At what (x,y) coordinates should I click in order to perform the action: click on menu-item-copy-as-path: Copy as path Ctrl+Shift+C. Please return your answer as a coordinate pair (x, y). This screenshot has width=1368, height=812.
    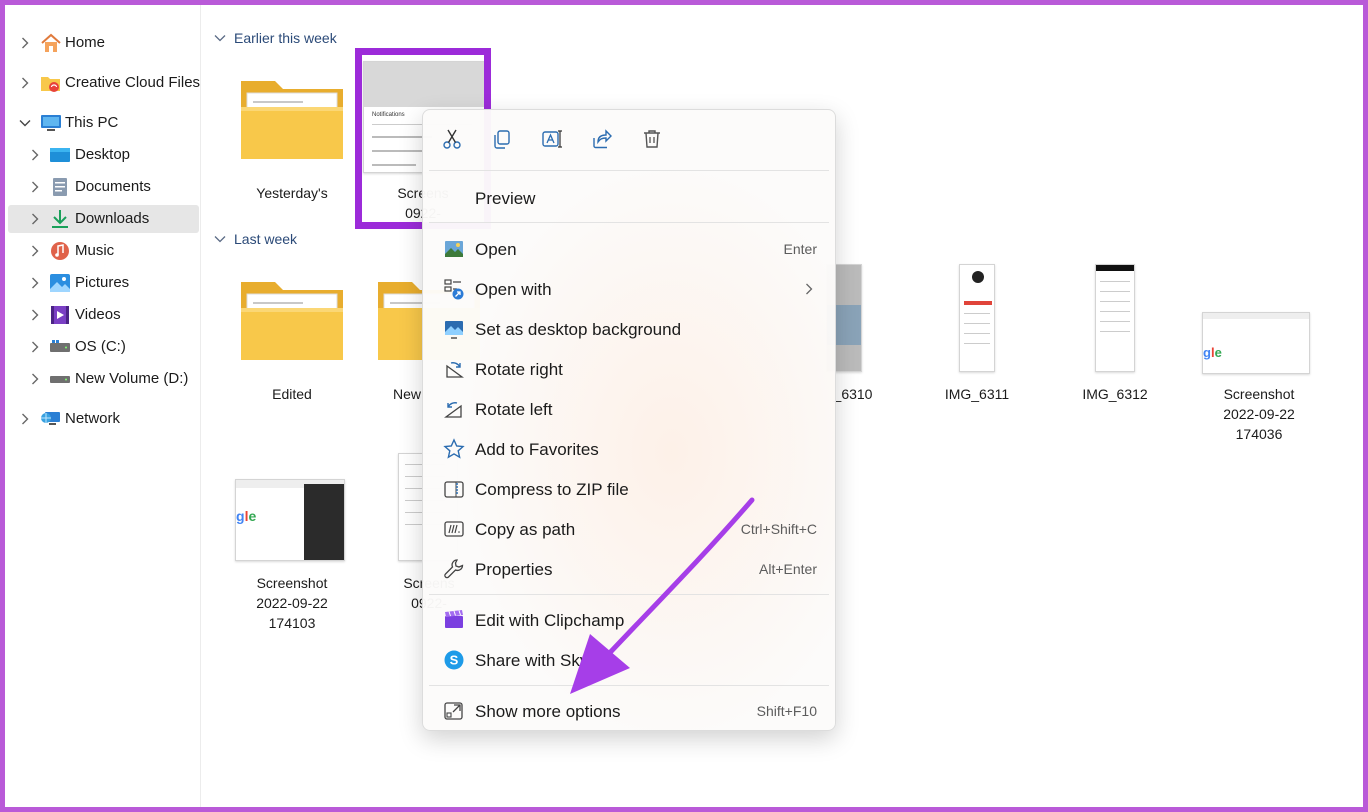
    Looking at the image, I should click on (630, 529).